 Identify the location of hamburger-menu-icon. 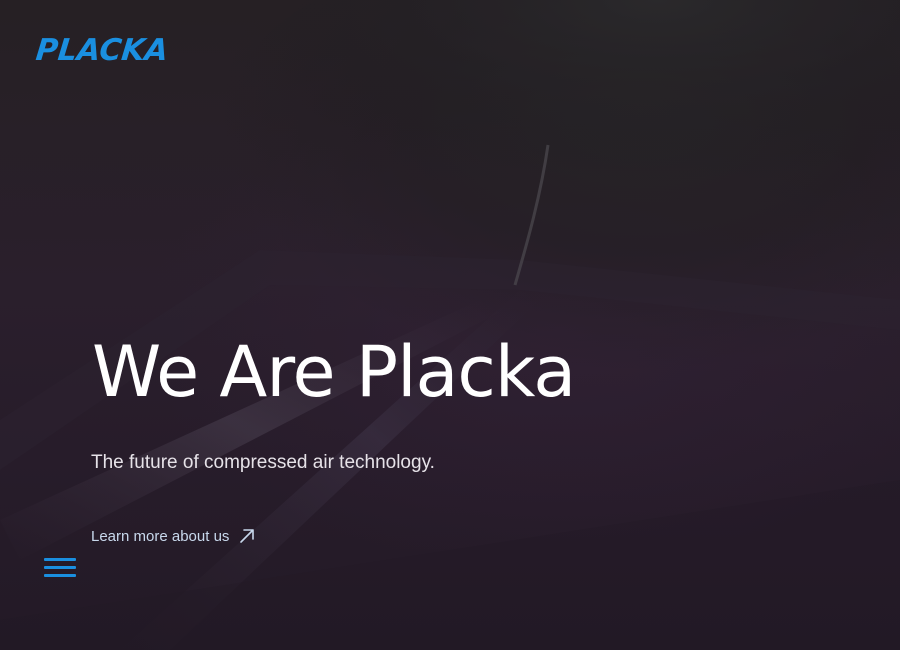
(61, 568).